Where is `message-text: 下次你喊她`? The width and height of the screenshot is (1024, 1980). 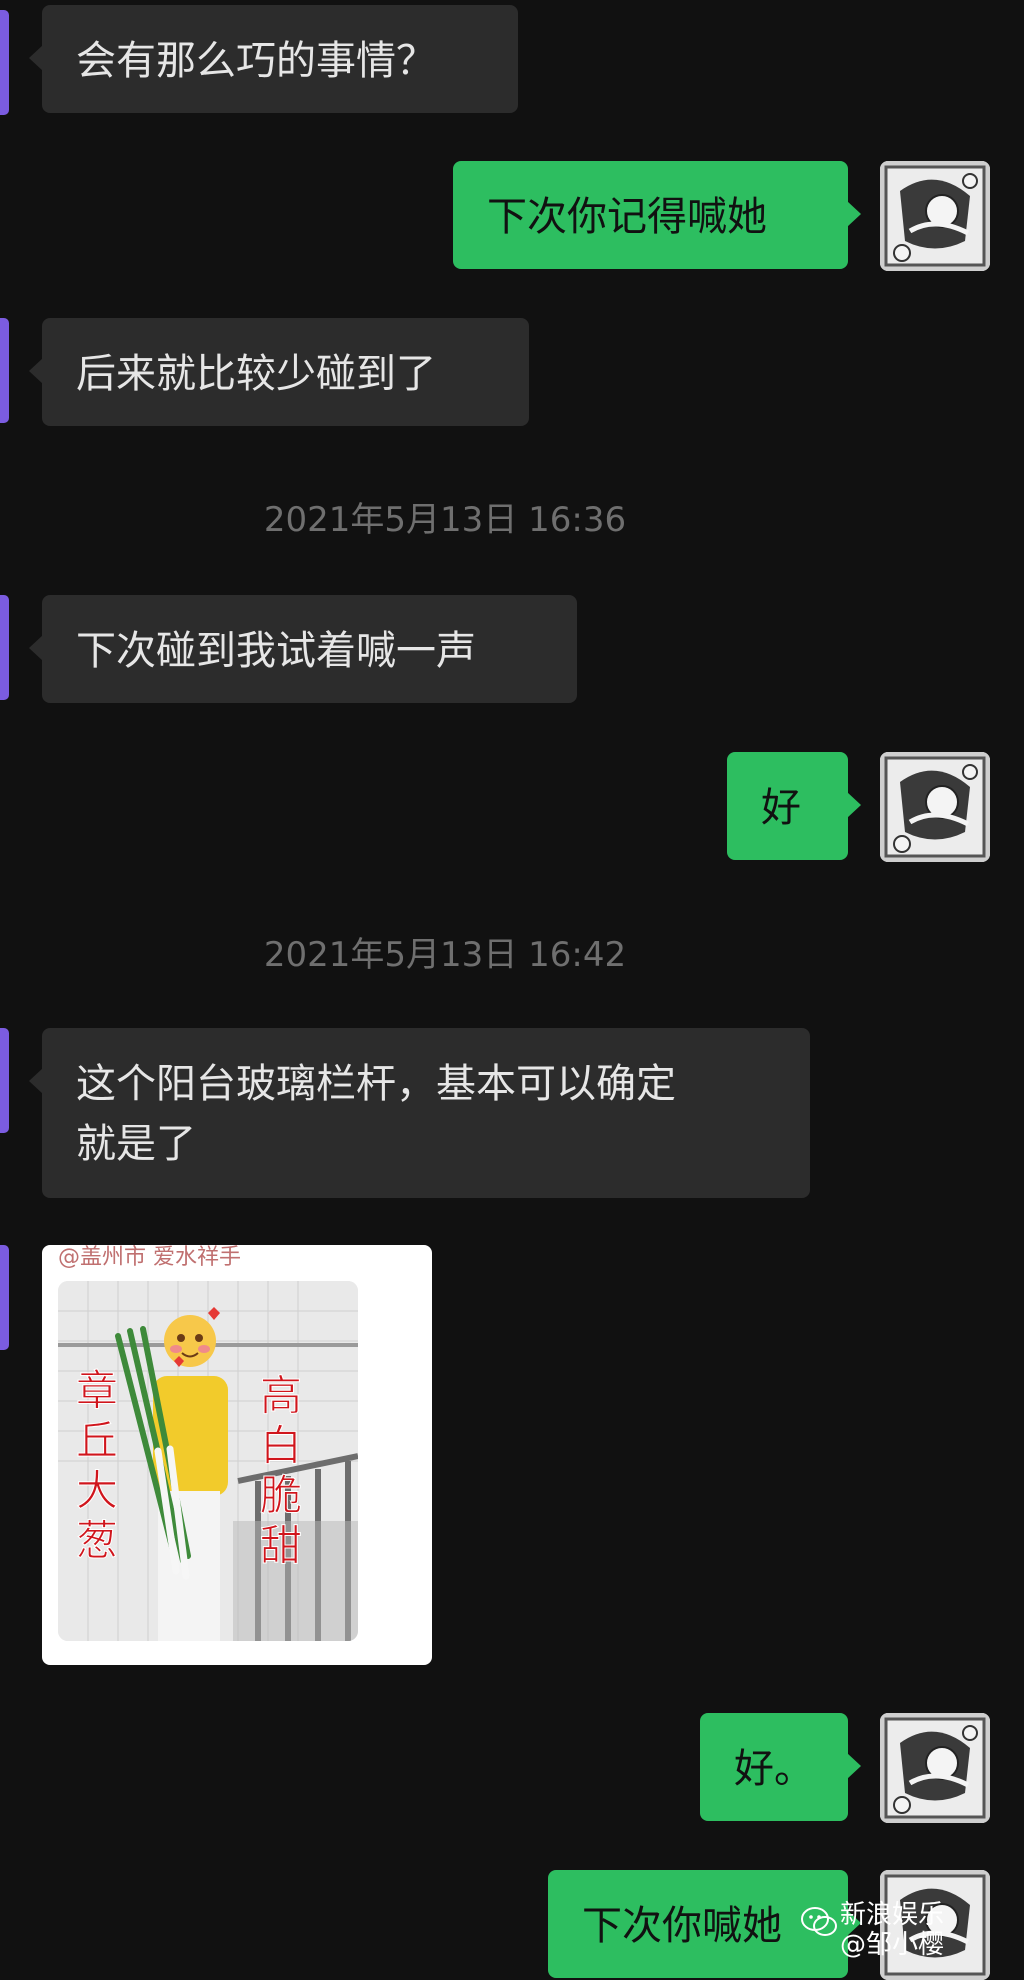 message-text: 下次你喊她 is located at coordinates (682, 1926).